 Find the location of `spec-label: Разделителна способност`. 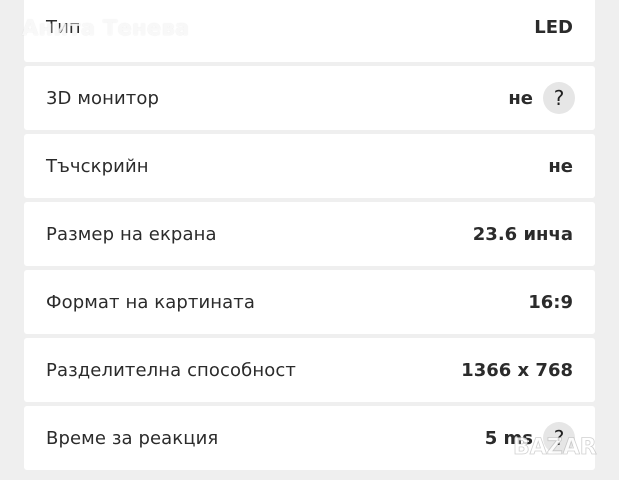

spec-label: Разделителна способност is located at coordinates (171, 370).